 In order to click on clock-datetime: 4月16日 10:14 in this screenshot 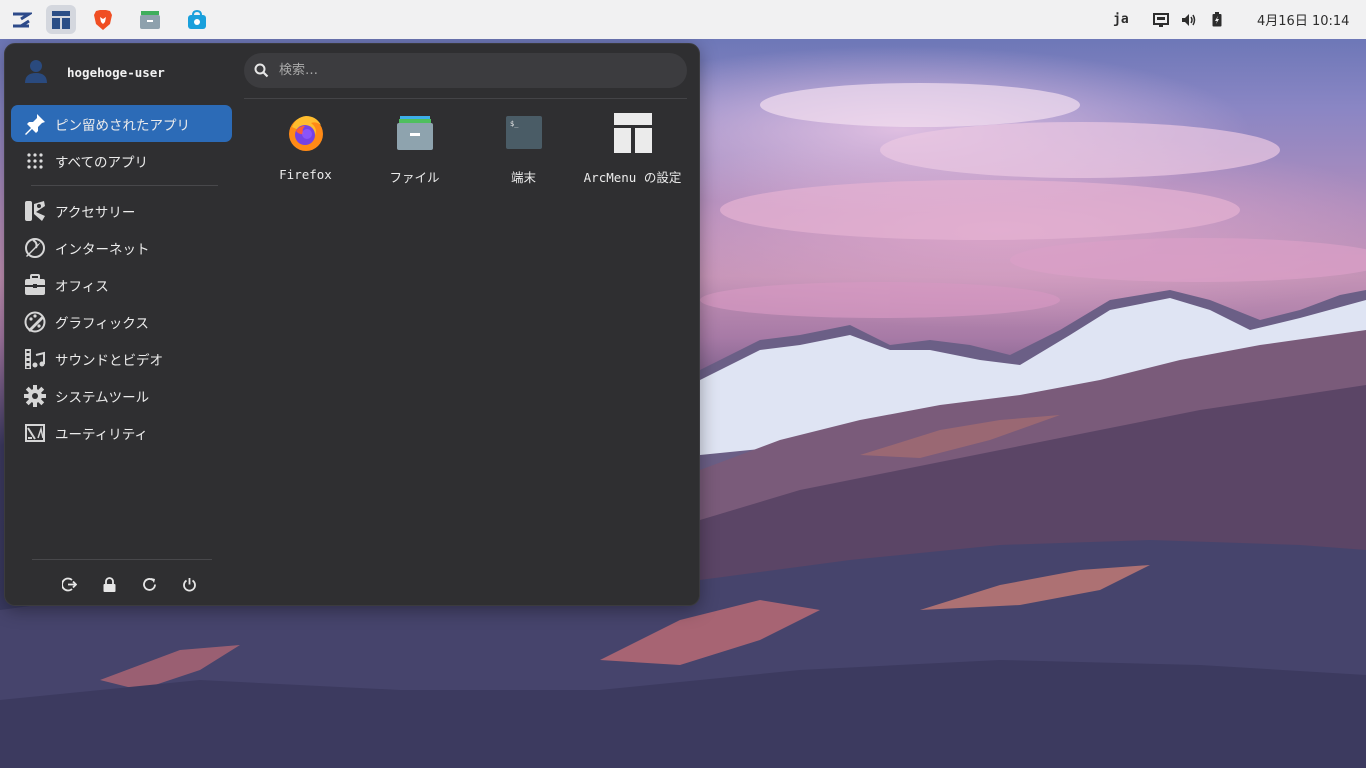, I will do `click(1303, 19)`.